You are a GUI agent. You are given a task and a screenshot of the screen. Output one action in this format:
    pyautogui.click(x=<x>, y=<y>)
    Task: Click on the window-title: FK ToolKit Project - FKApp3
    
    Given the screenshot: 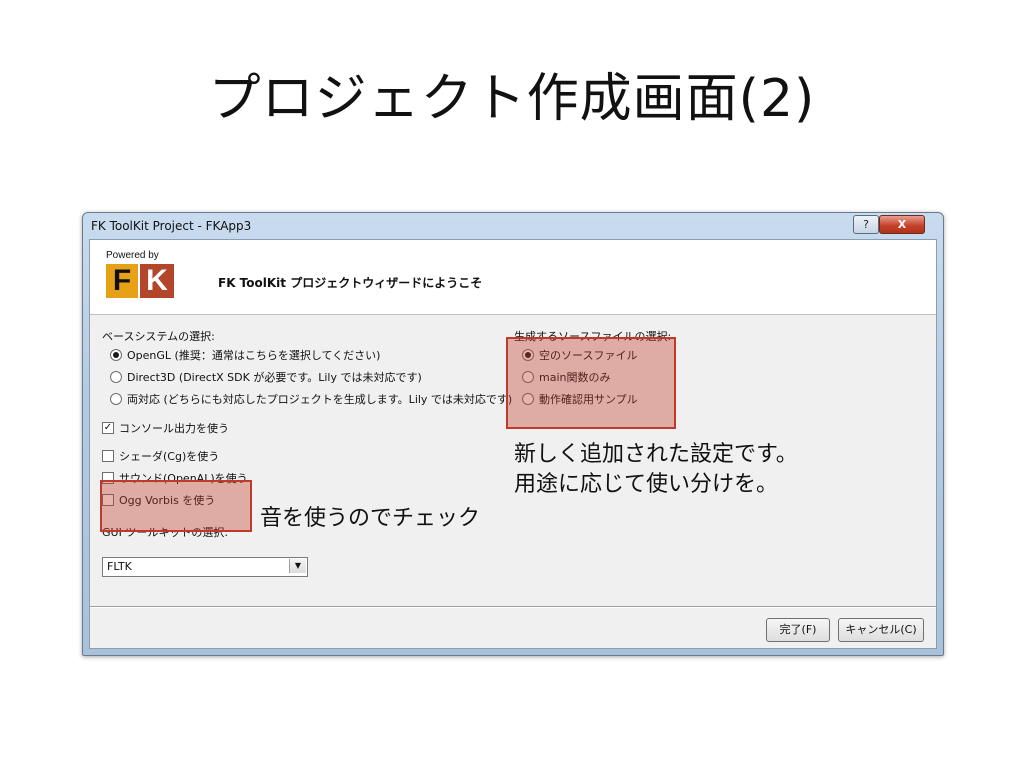 What is the action you would take?
    pyautogui.click(x=171, y=226)
    